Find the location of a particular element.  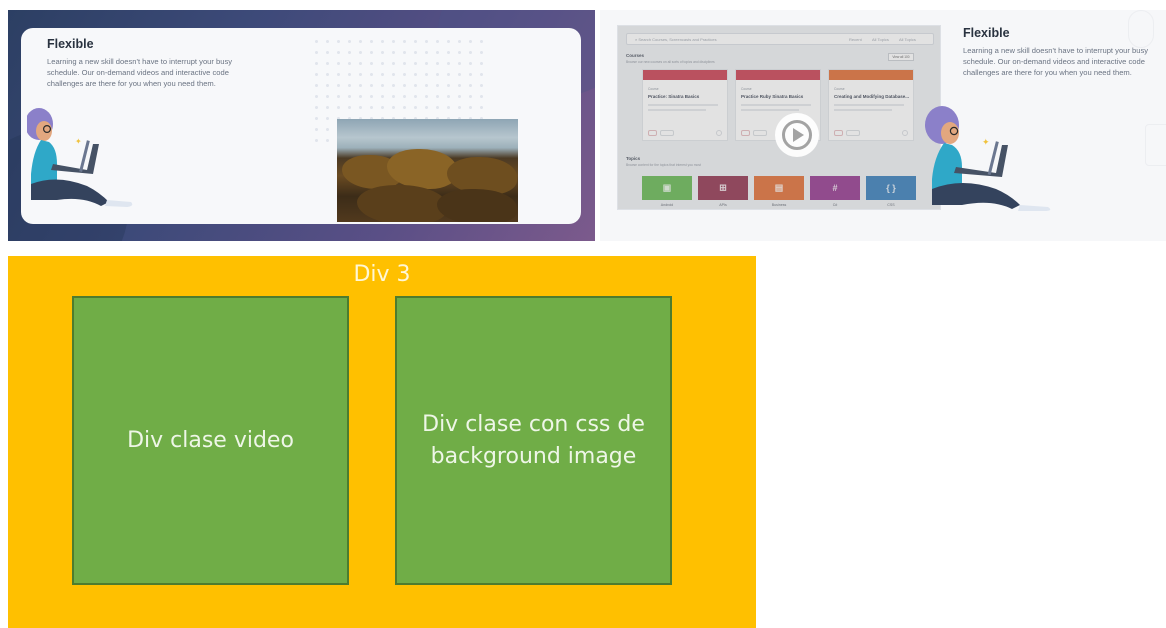

video-div-box: Div clase video is located at coordinates (210, 440).